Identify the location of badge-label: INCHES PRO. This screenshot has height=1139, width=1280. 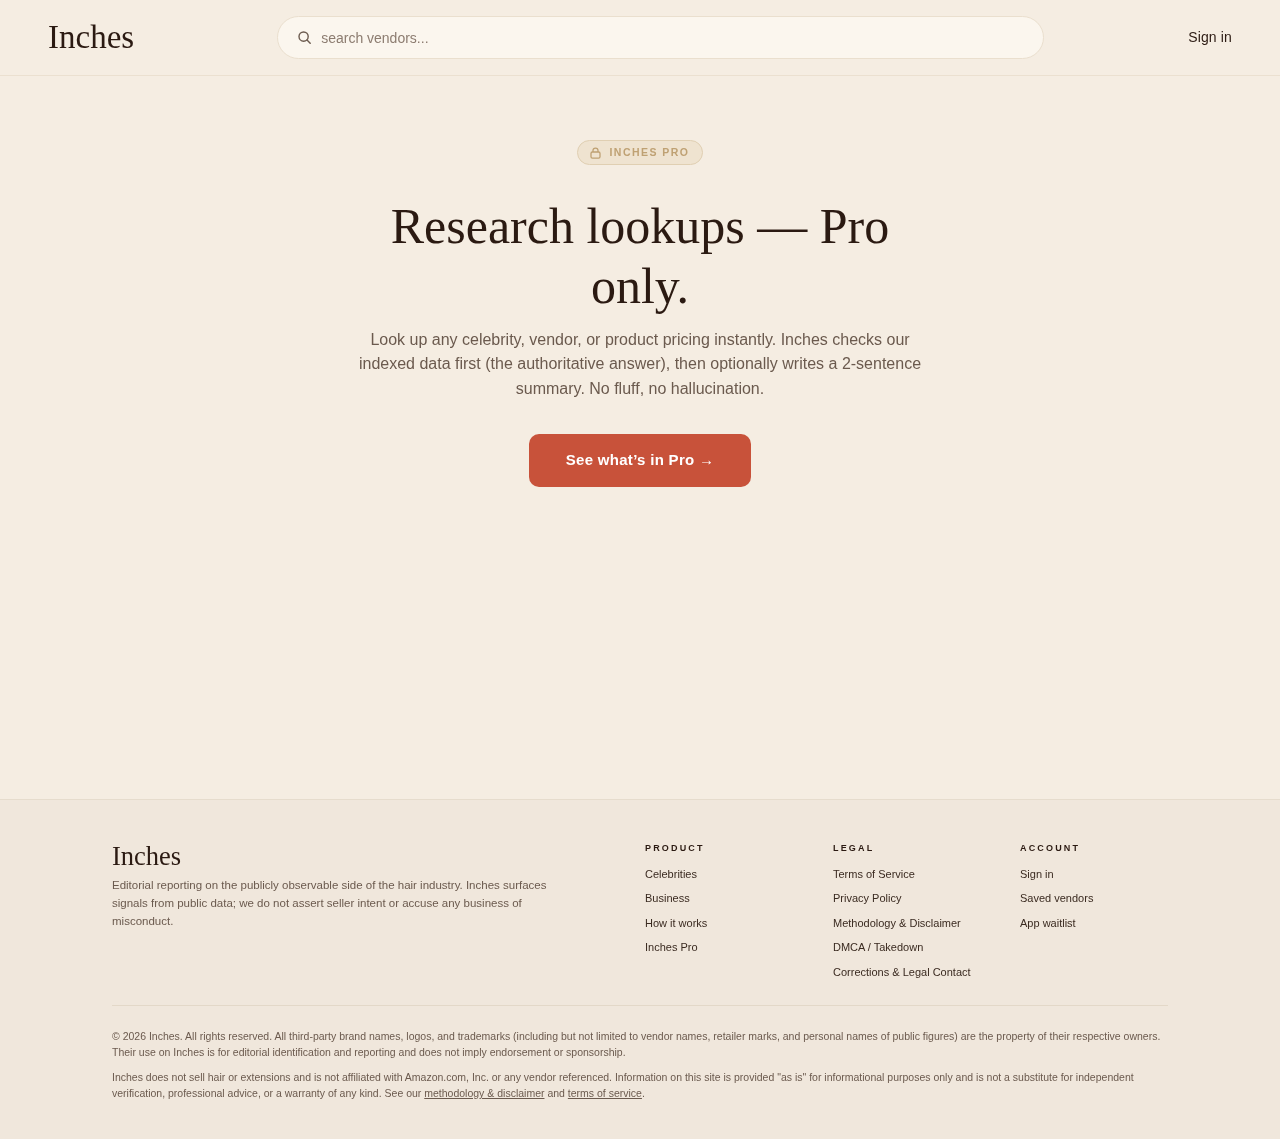
(649, 152).